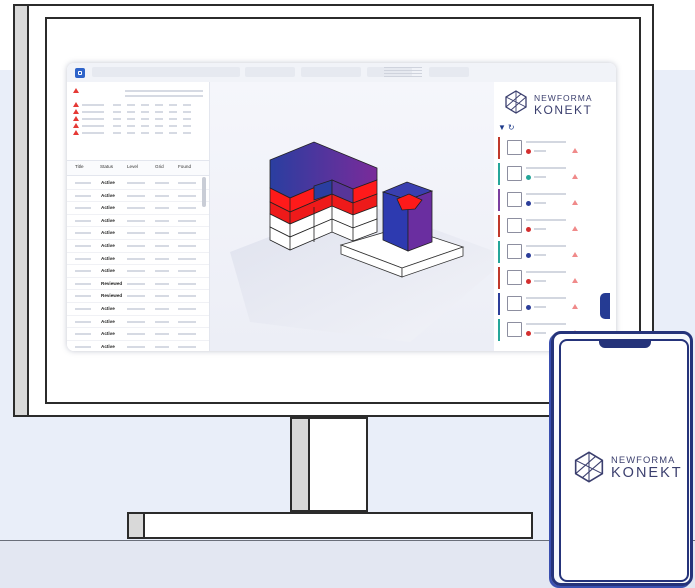  I want to click on sidebar-tools: ▼ ↻, so click(506, 127).